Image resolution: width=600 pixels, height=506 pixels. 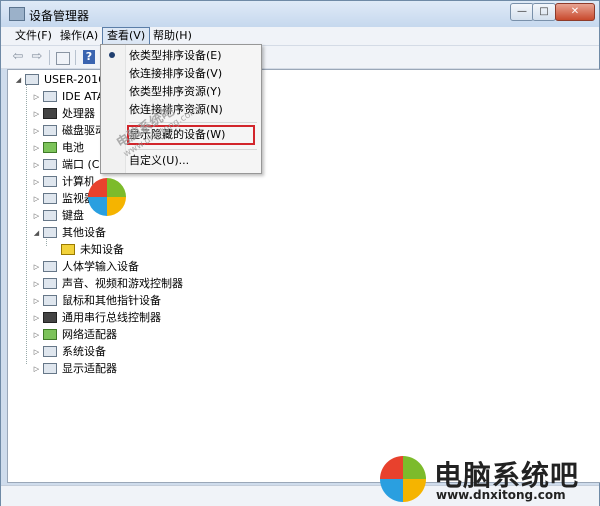 I want to click on toolbar: ⇦ ⇨ ?, so click(x=300, y=57).